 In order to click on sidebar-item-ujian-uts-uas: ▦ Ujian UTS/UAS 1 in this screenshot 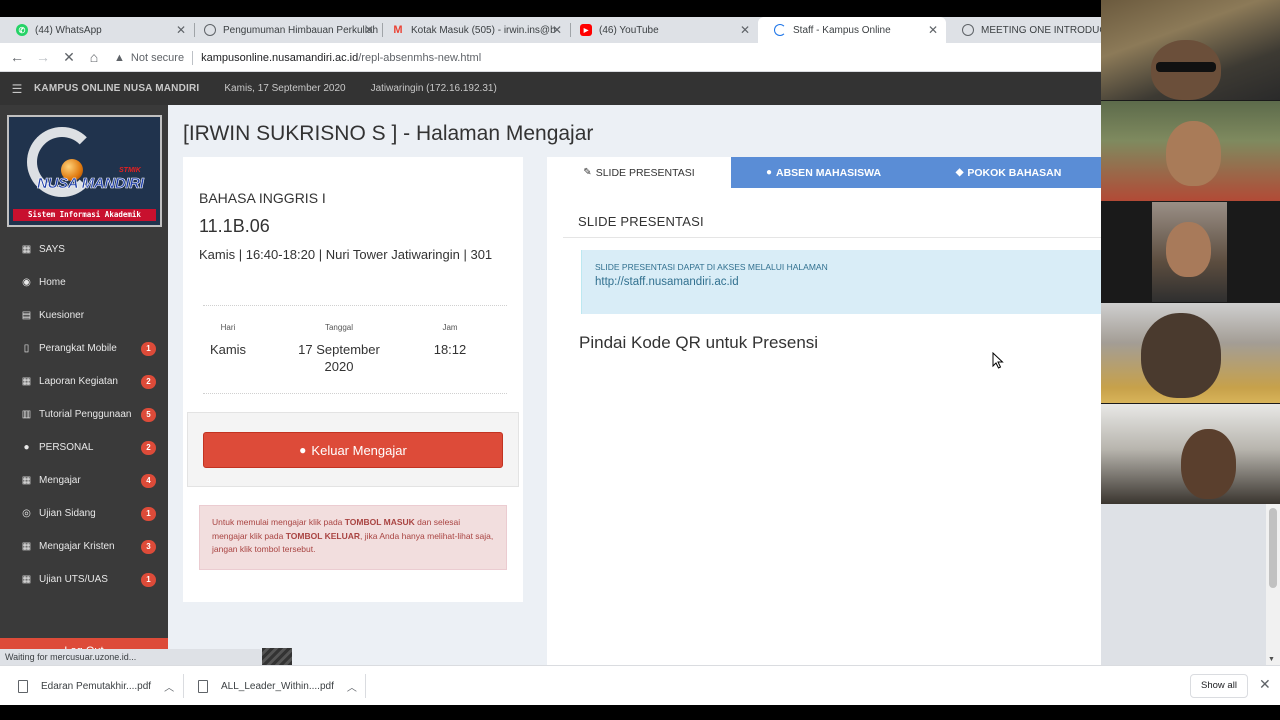, I will do `click(84, 579)`.